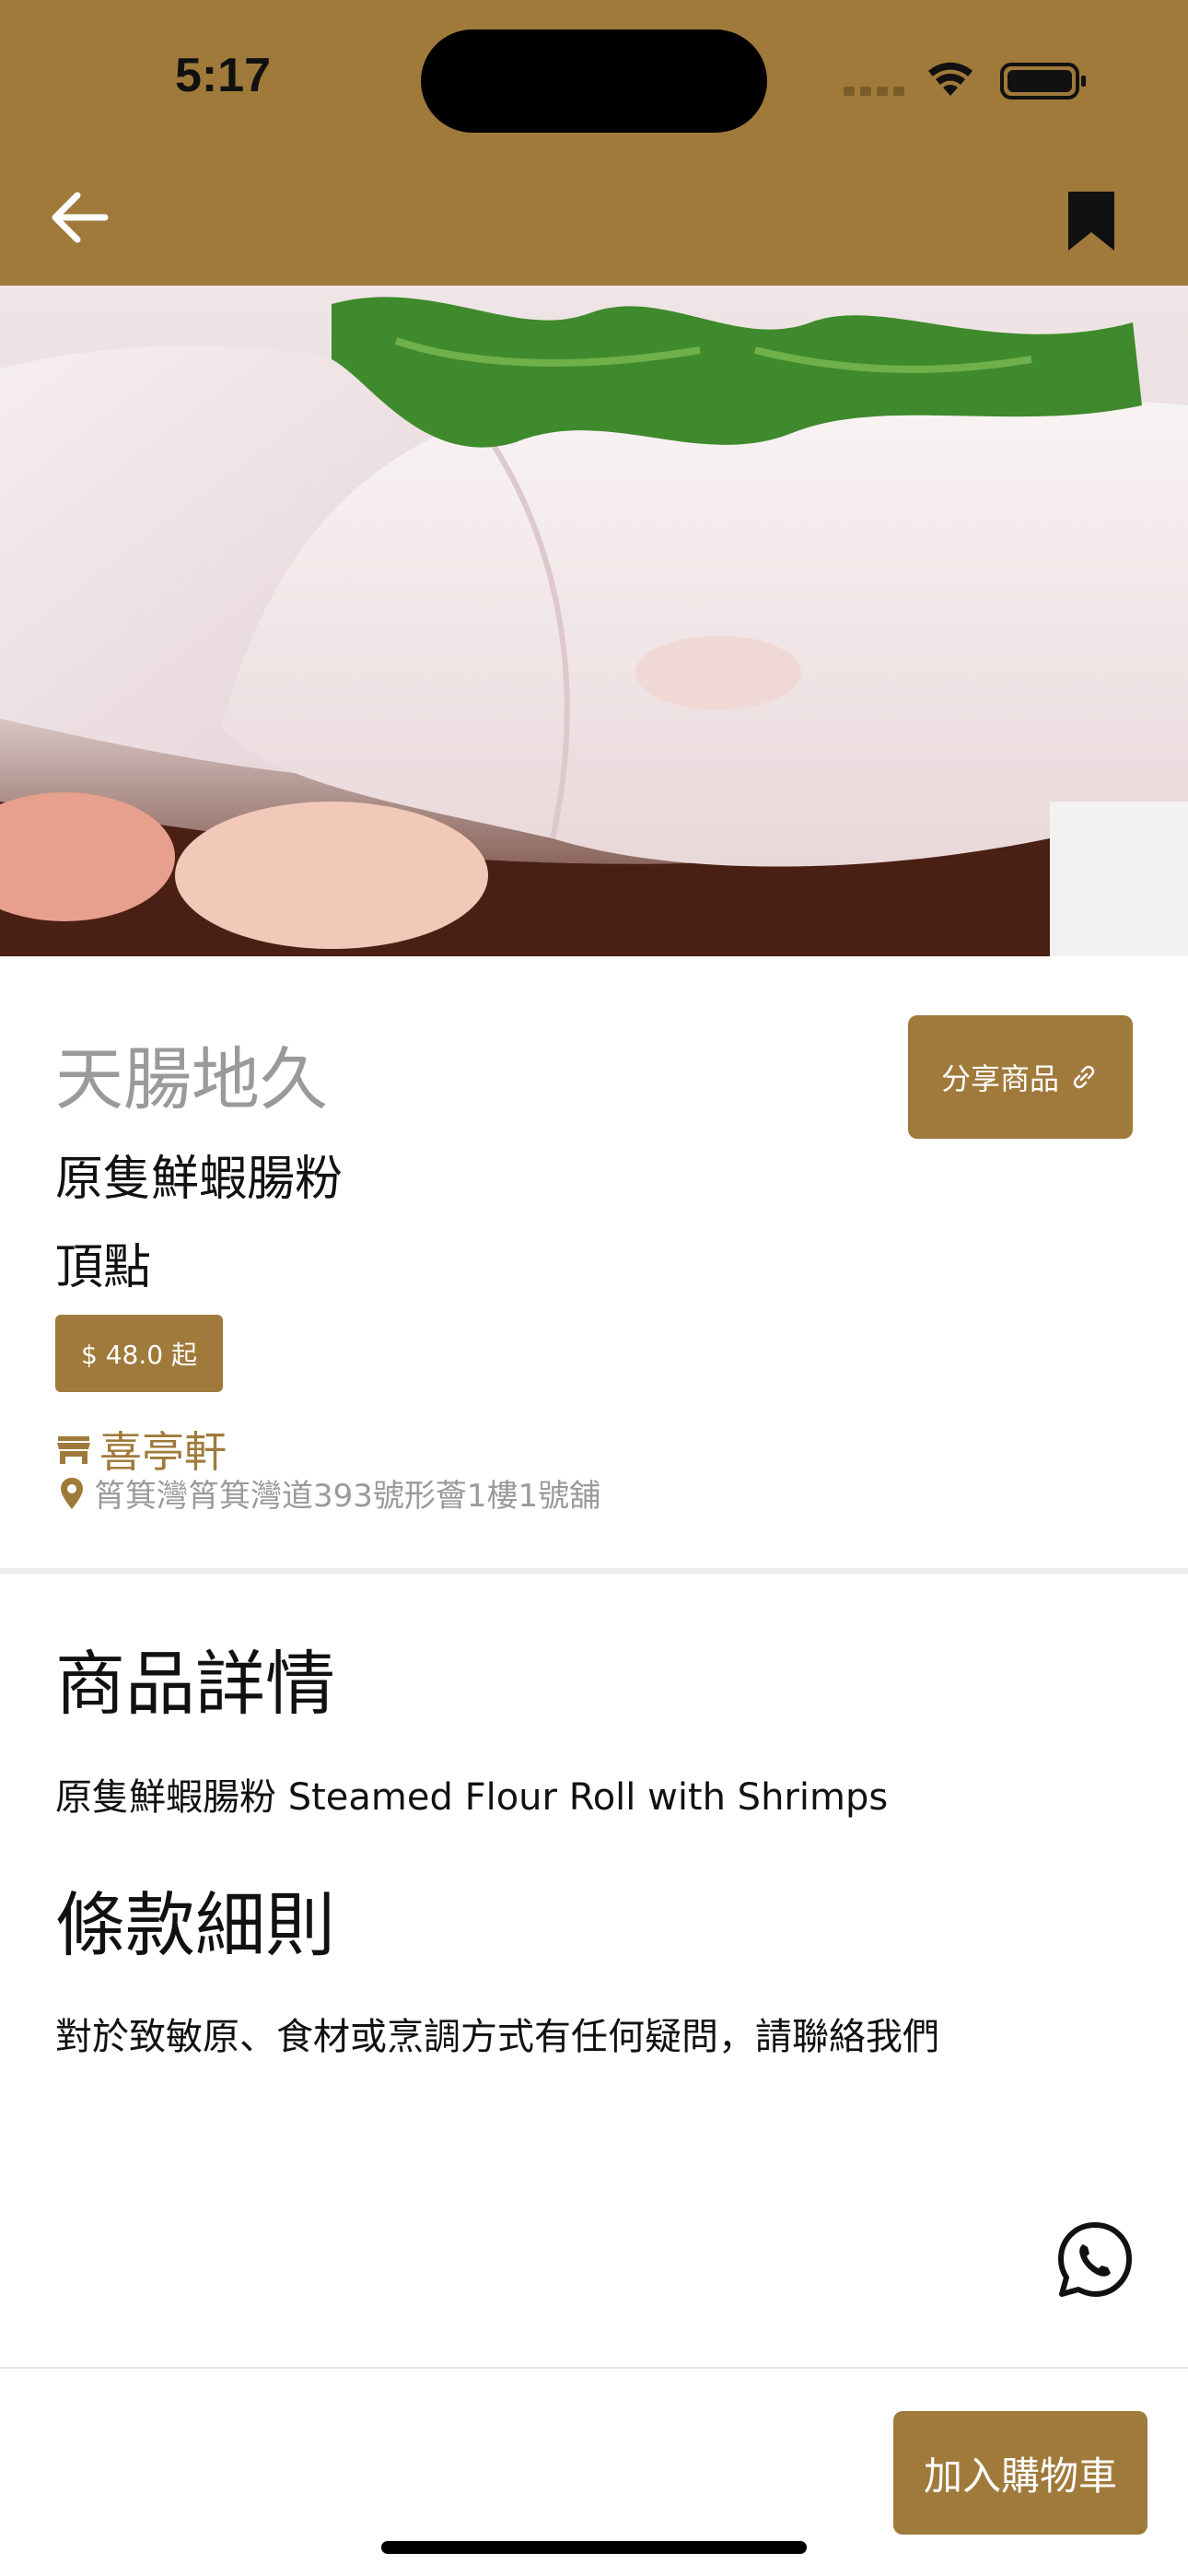  What do you see at coordinates (594, 81) in the screenshot?
I see `dynamic-island` at bounding box center [594, 81].